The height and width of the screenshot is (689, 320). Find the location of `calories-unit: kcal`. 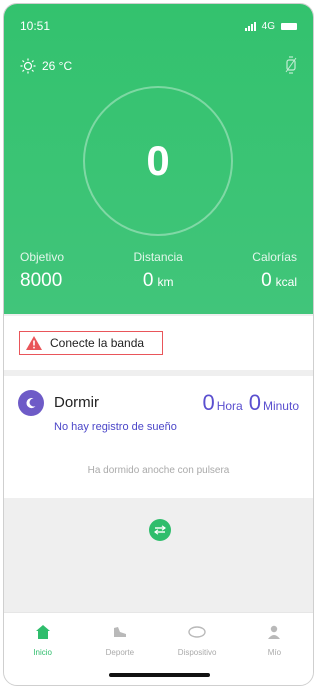

calories-unit: kcal is located at coordinates (286, 282).